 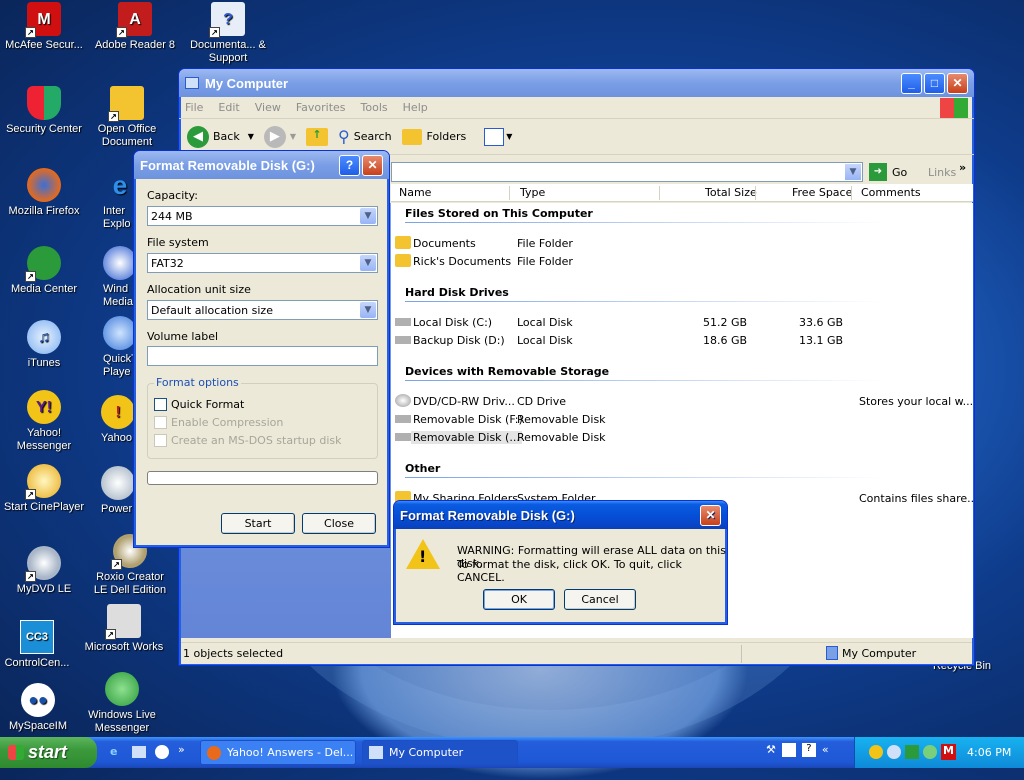 What do you see at coordinates (162, 752) in the screenshot?
I see `quick-launch-media-icon` at bounding box center [162, 752].